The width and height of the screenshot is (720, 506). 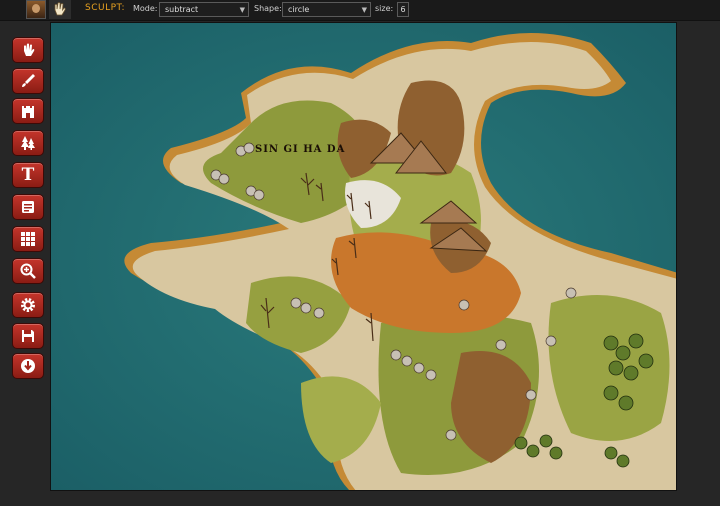 I want to click on text-tool-button: T, so click(x=28, y=175).